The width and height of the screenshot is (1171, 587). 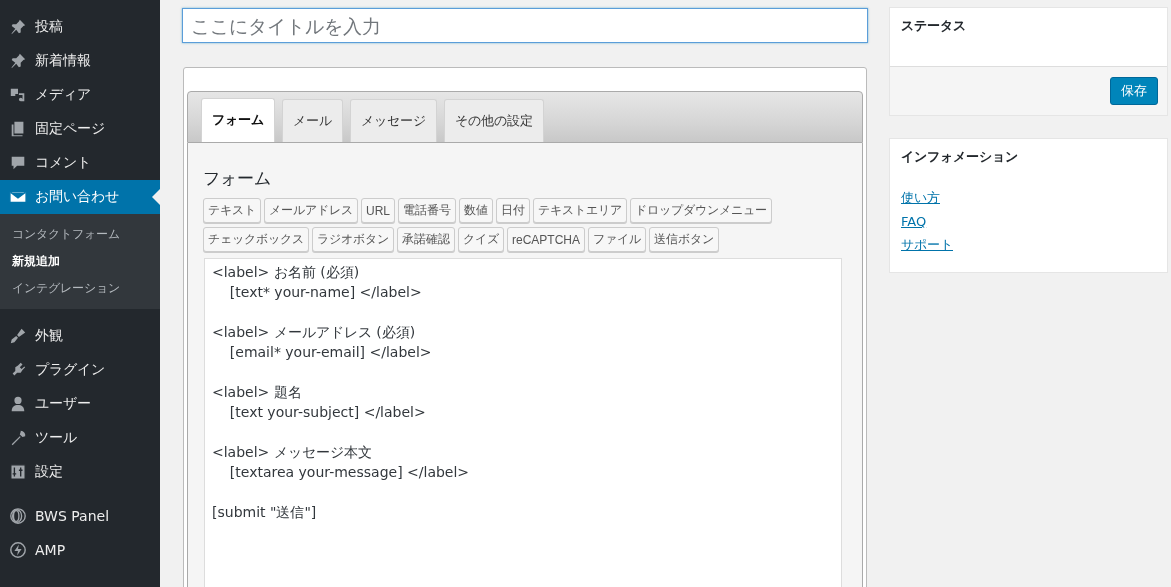 What do you see at coordinates (481, 239) in the screenshot?
I see `tag-button: クイズ` at bounding box center [481, 239].